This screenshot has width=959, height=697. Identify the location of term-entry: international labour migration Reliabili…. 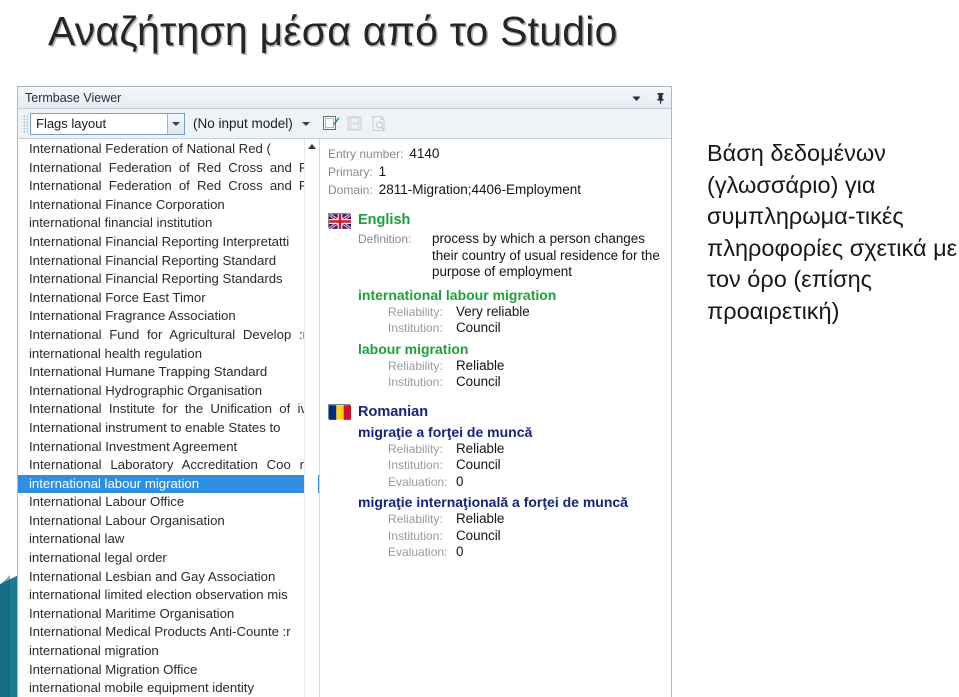
(514, 312).